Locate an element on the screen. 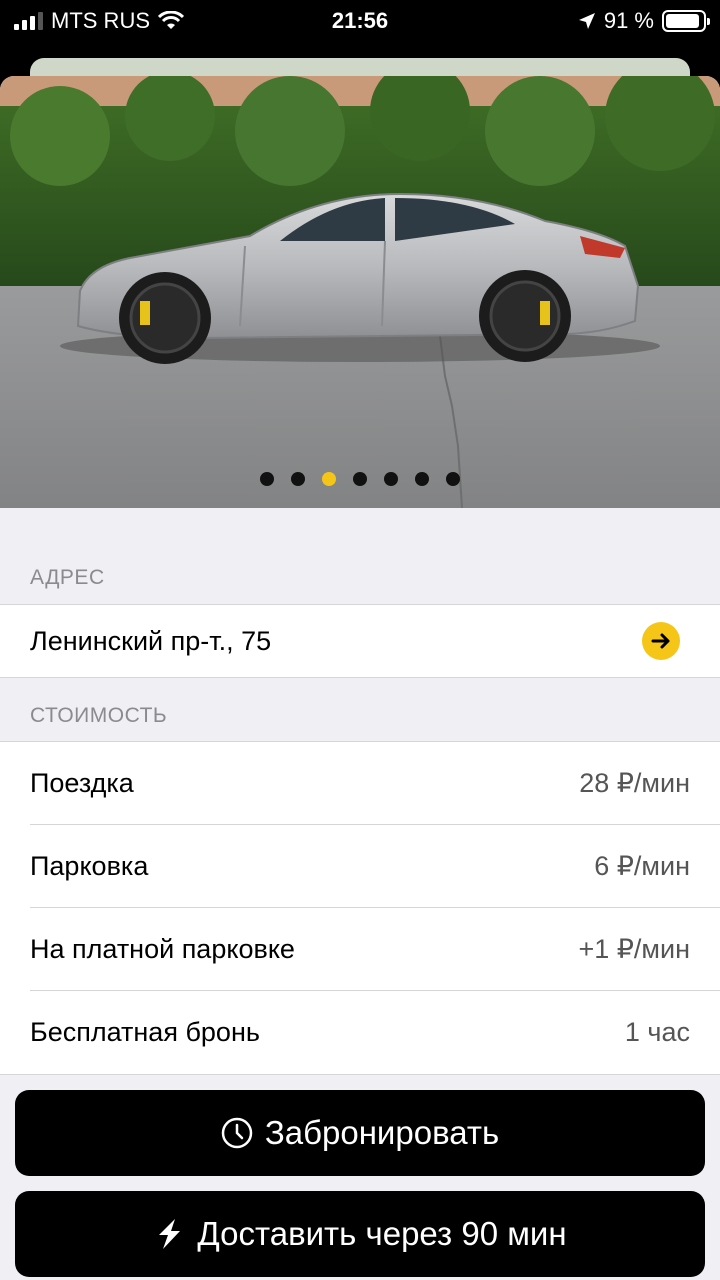 The image size is (720, 1280). address-row: Ленинский пр-т., 75 is located at coordinates (360, 641).